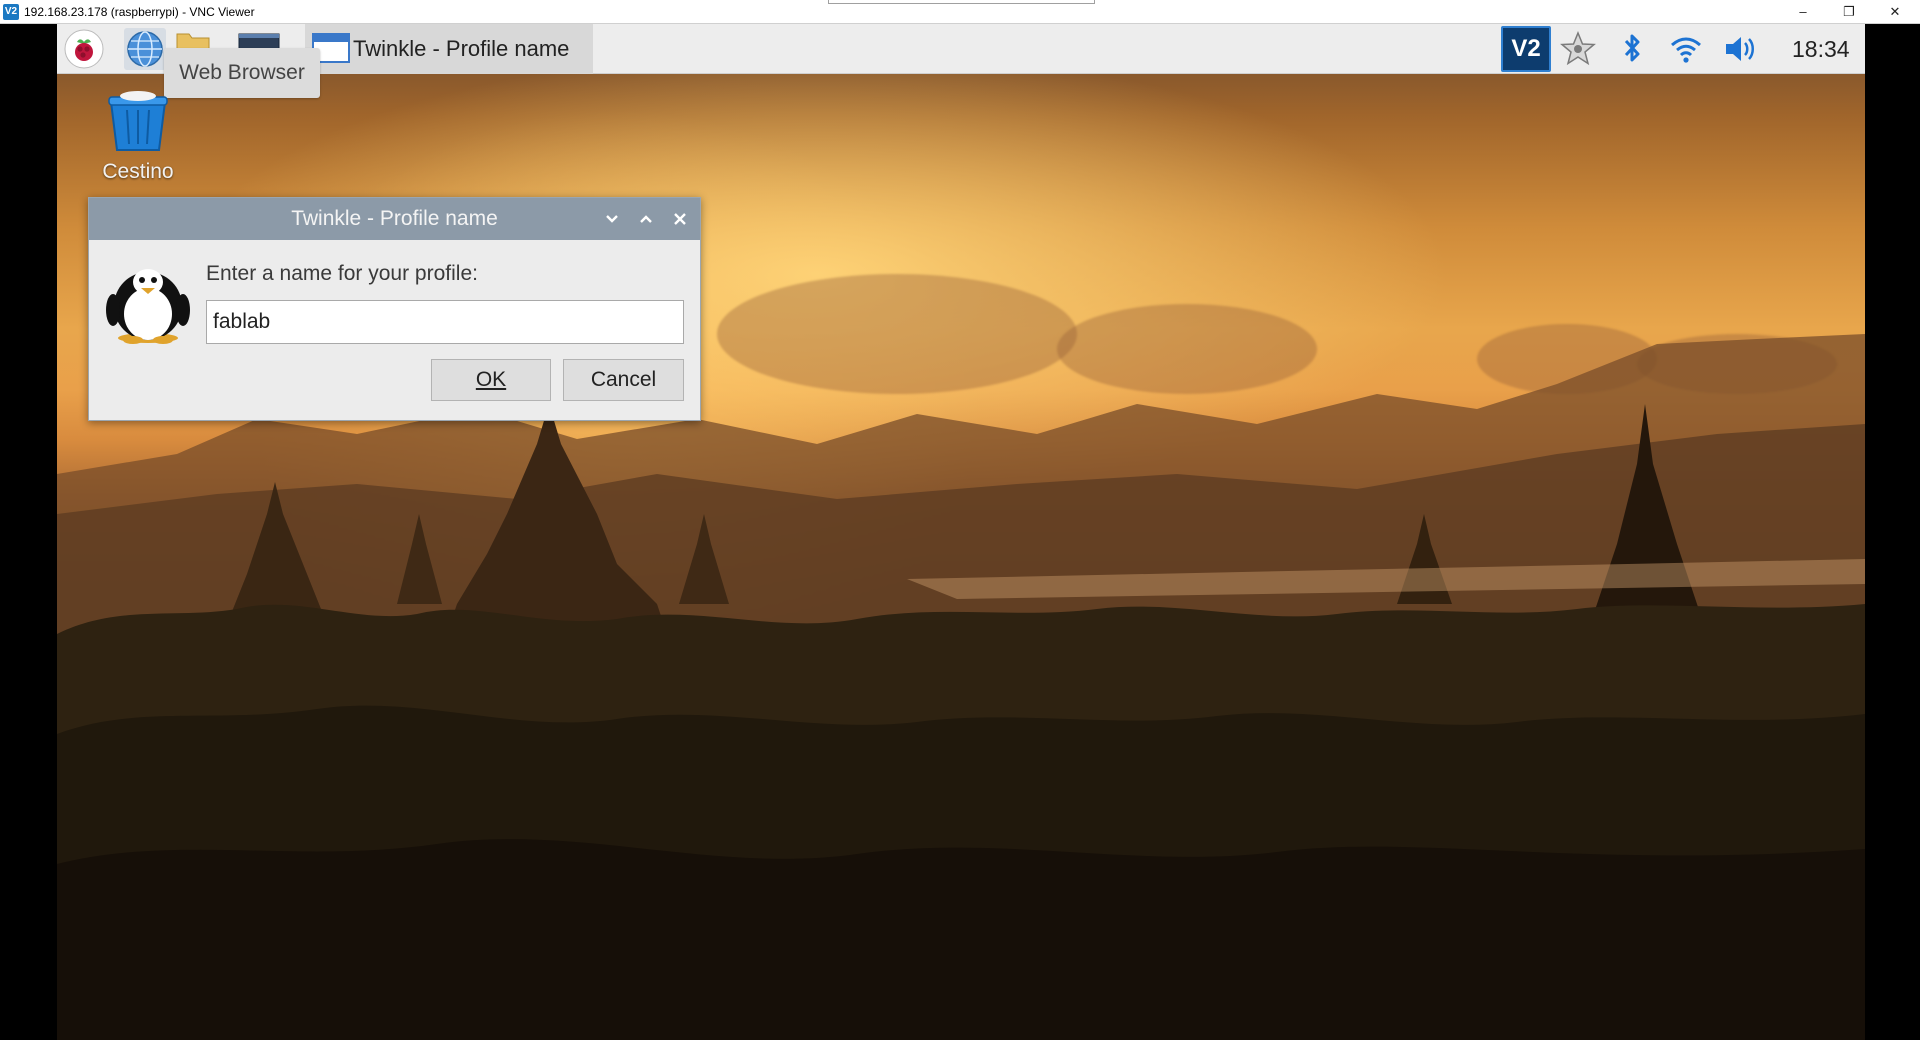  I want to click on tooltip-text: Web Browser, so click(242, 72).